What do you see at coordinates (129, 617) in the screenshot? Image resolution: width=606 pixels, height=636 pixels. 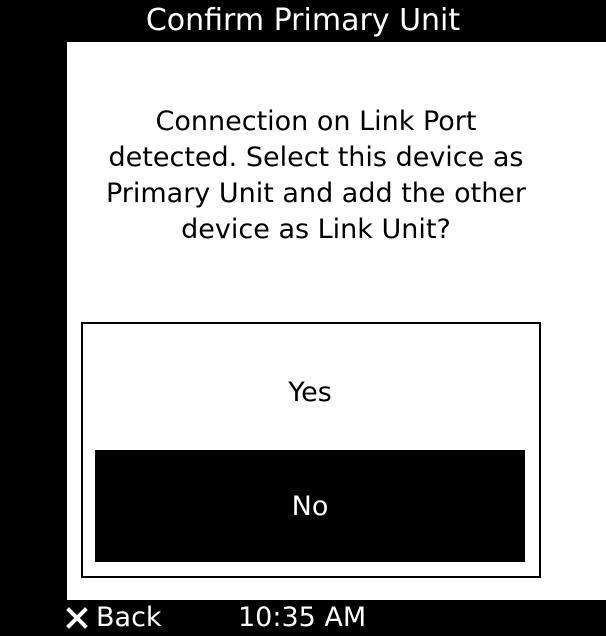 I see `back-label: Back` at bounding box center [129, 617].